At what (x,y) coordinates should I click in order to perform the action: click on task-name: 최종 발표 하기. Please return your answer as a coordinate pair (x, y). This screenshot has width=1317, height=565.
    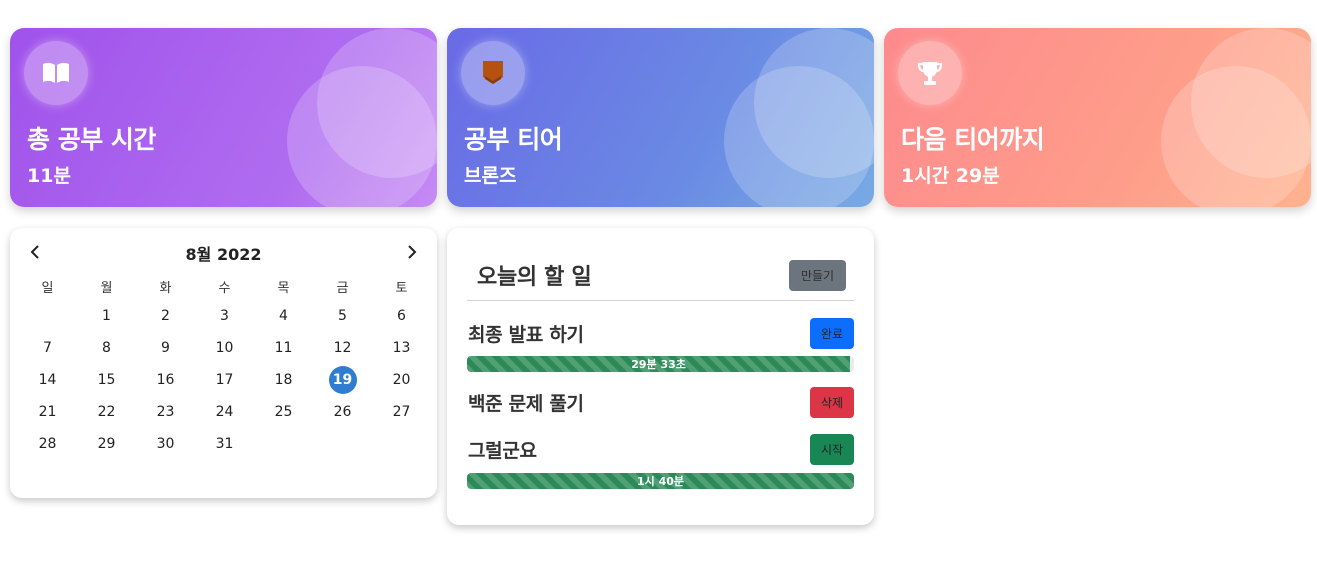
    Looking at the image, I should click on (526, 335).